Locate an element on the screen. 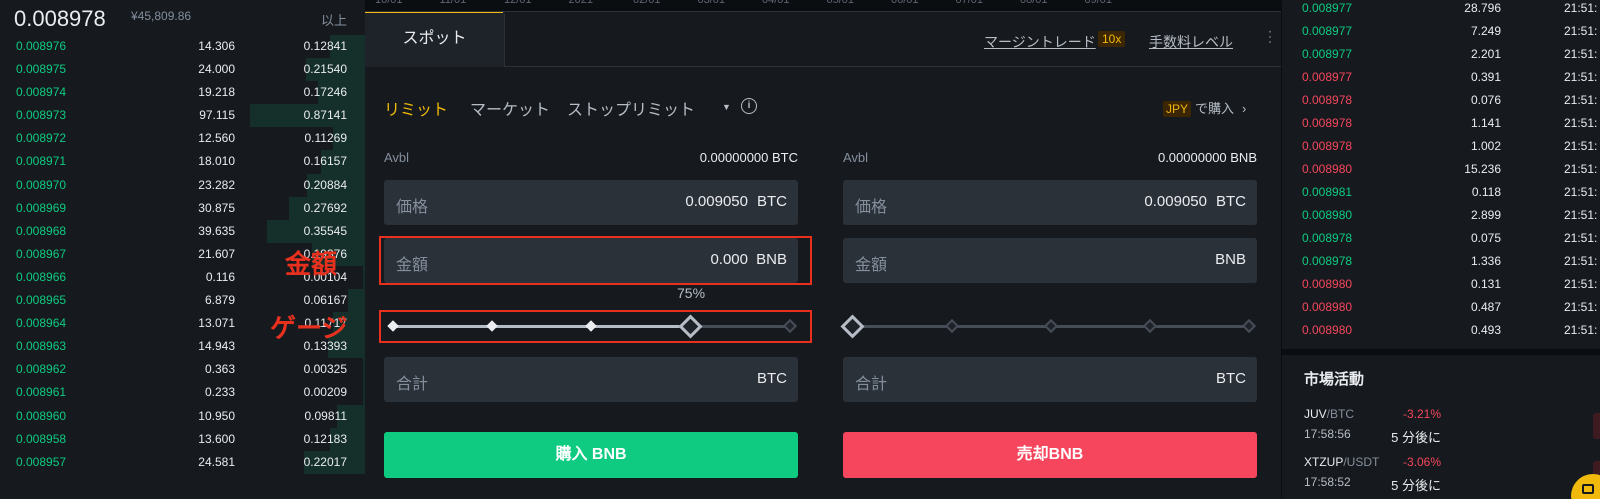 The height and width of the screenshot is (499, 1600). order-book-row: 0.008971 18.010 0.16157 is located at coordinates (182, 162).